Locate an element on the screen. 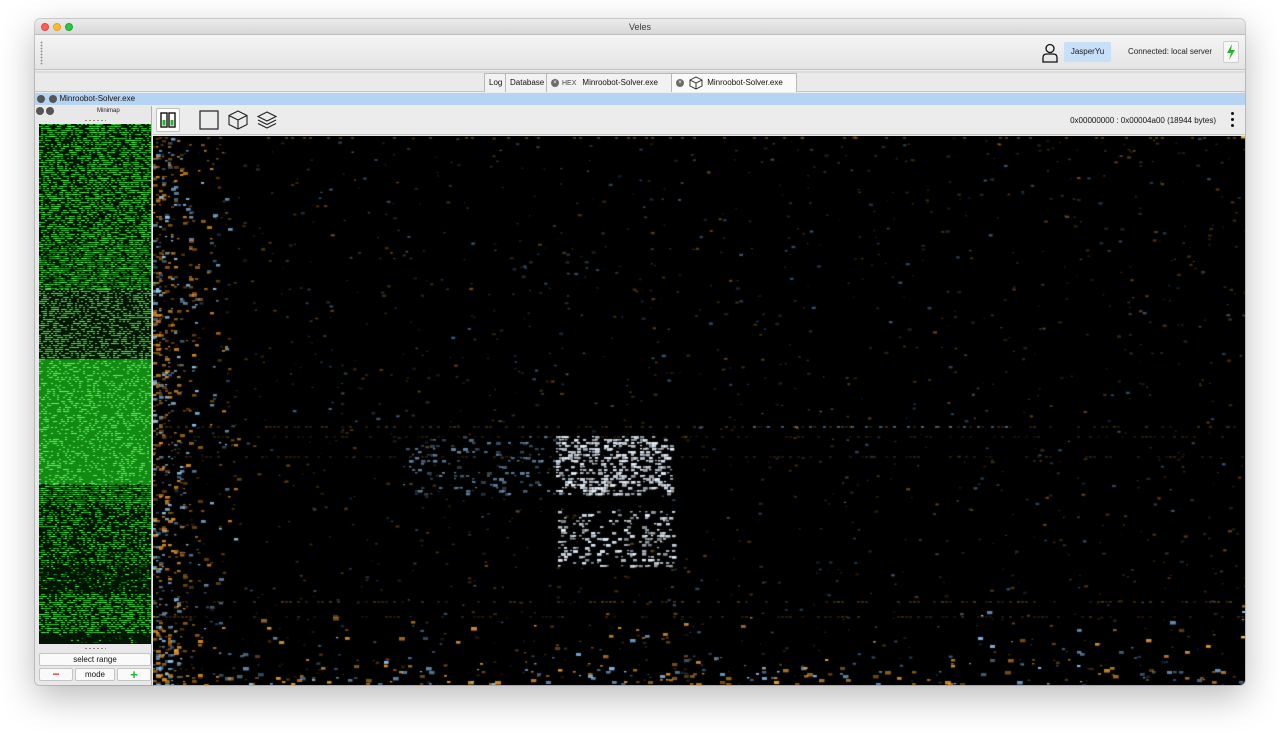 The image size is (1280, 736). tab-database: Database is located at coordinates (526, 82).